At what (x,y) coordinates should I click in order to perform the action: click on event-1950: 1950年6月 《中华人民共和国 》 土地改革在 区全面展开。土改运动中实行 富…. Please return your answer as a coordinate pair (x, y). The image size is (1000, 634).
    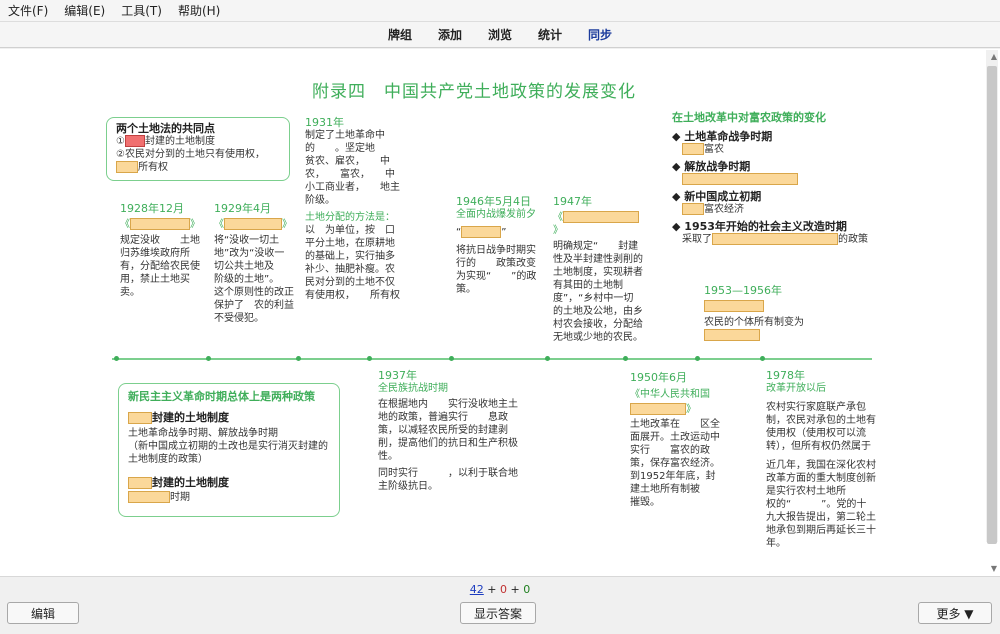
    Looking at the image, I should click on (675, 439).